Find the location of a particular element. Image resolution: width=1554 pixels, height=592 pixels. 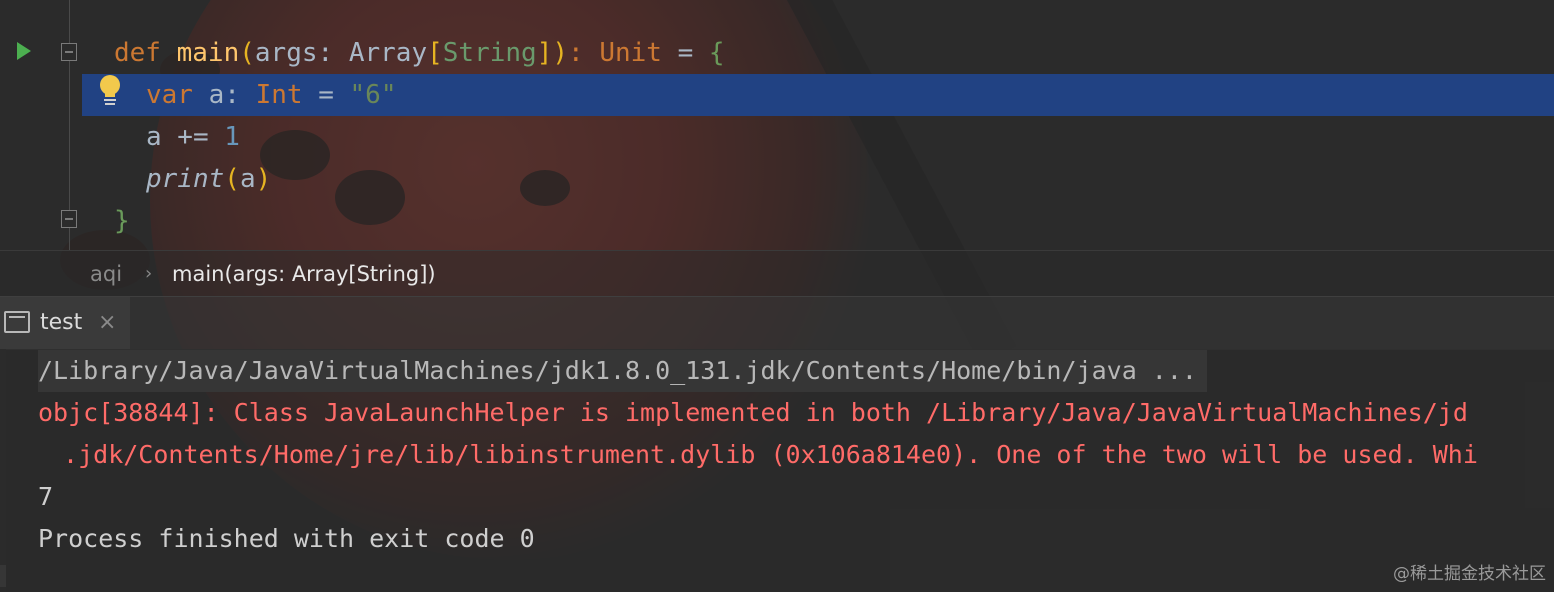

function-call: print is located at coordinates (185, 179).